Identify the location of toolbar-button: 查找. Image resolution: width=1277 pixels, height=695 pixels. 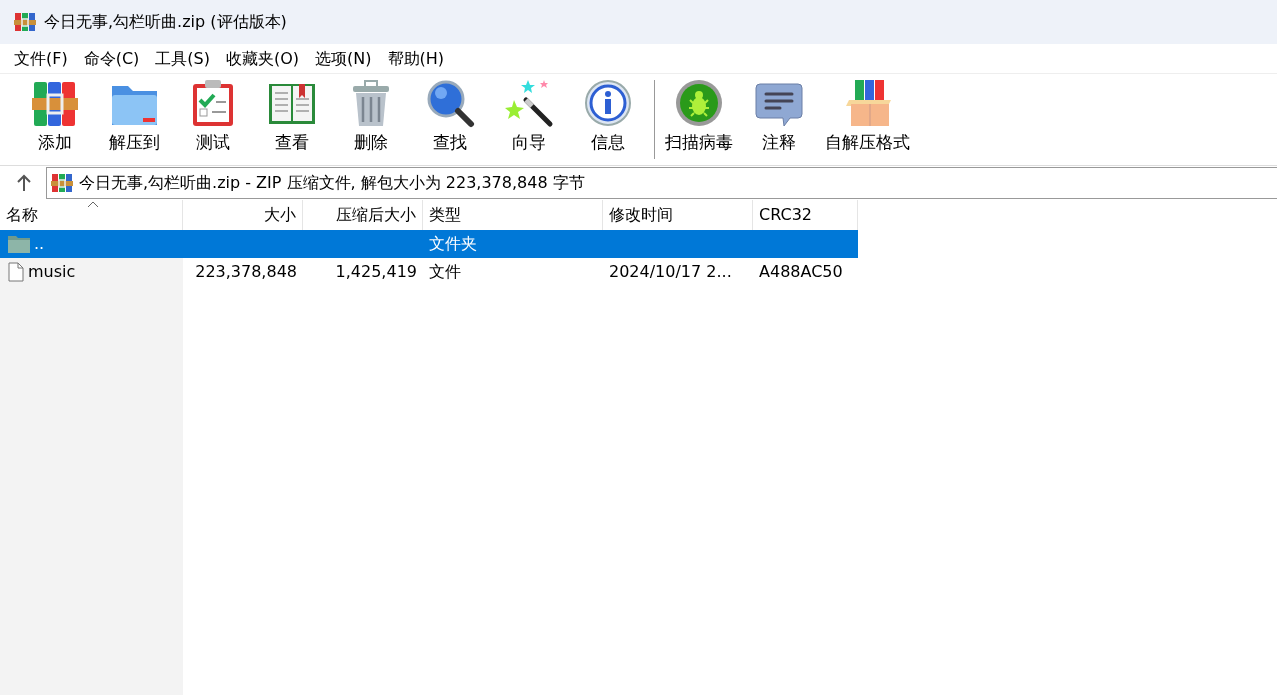
(450, 119).